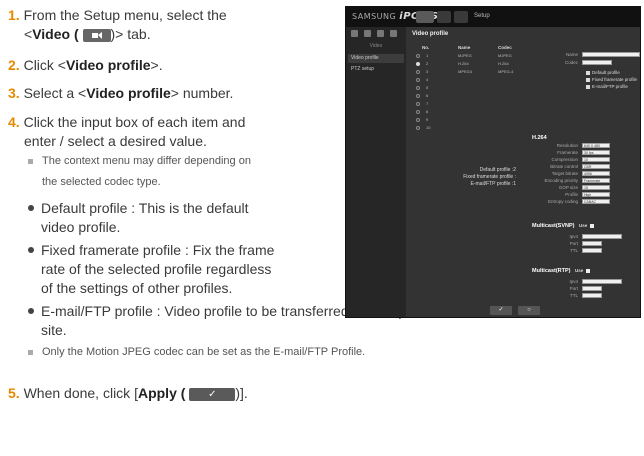  What do you see at coordinates (427, 55) in the screenshot?
I see `cell-no: 1` at bounding box center [427, 55].